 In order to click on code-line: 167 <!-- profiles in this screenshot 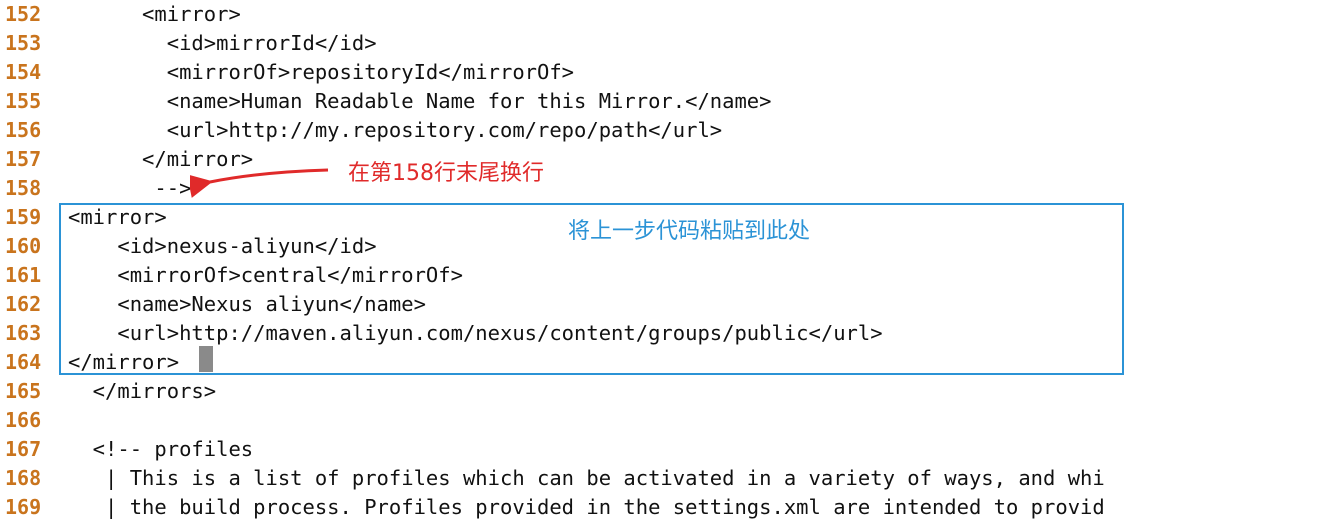, I will do `click(660, 449)`.